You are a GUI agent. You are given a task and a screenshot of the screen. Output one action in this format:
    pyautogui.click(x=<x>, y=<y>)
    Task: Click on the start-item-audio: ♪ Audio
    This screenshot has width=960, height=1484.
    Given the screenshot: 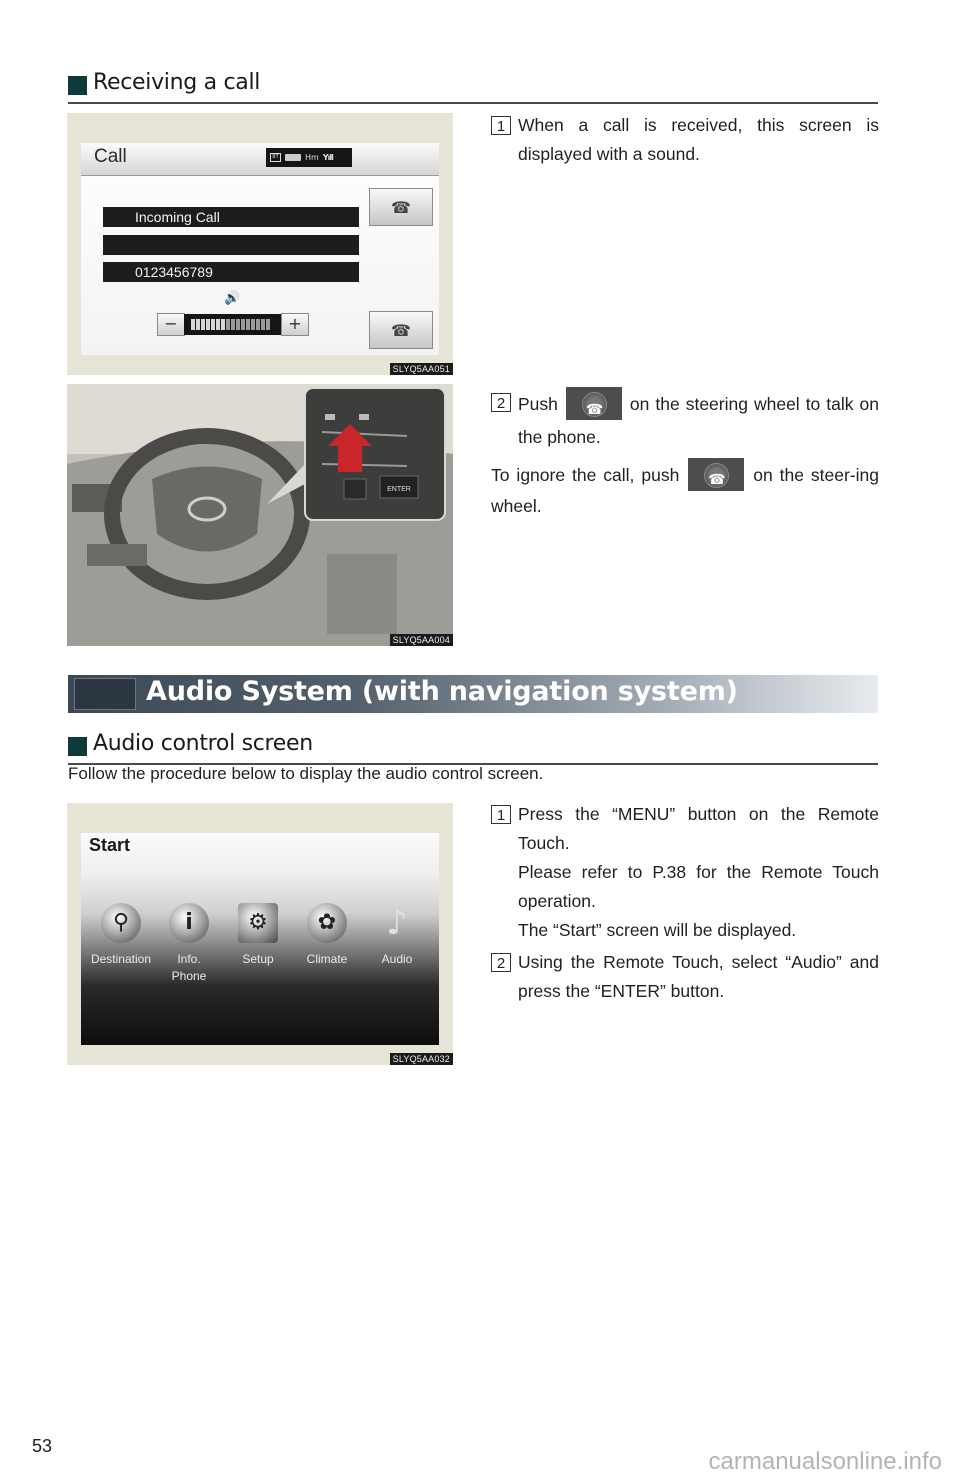 What is the action you would take?
    pyautogui.click(x=397, y=935)
    